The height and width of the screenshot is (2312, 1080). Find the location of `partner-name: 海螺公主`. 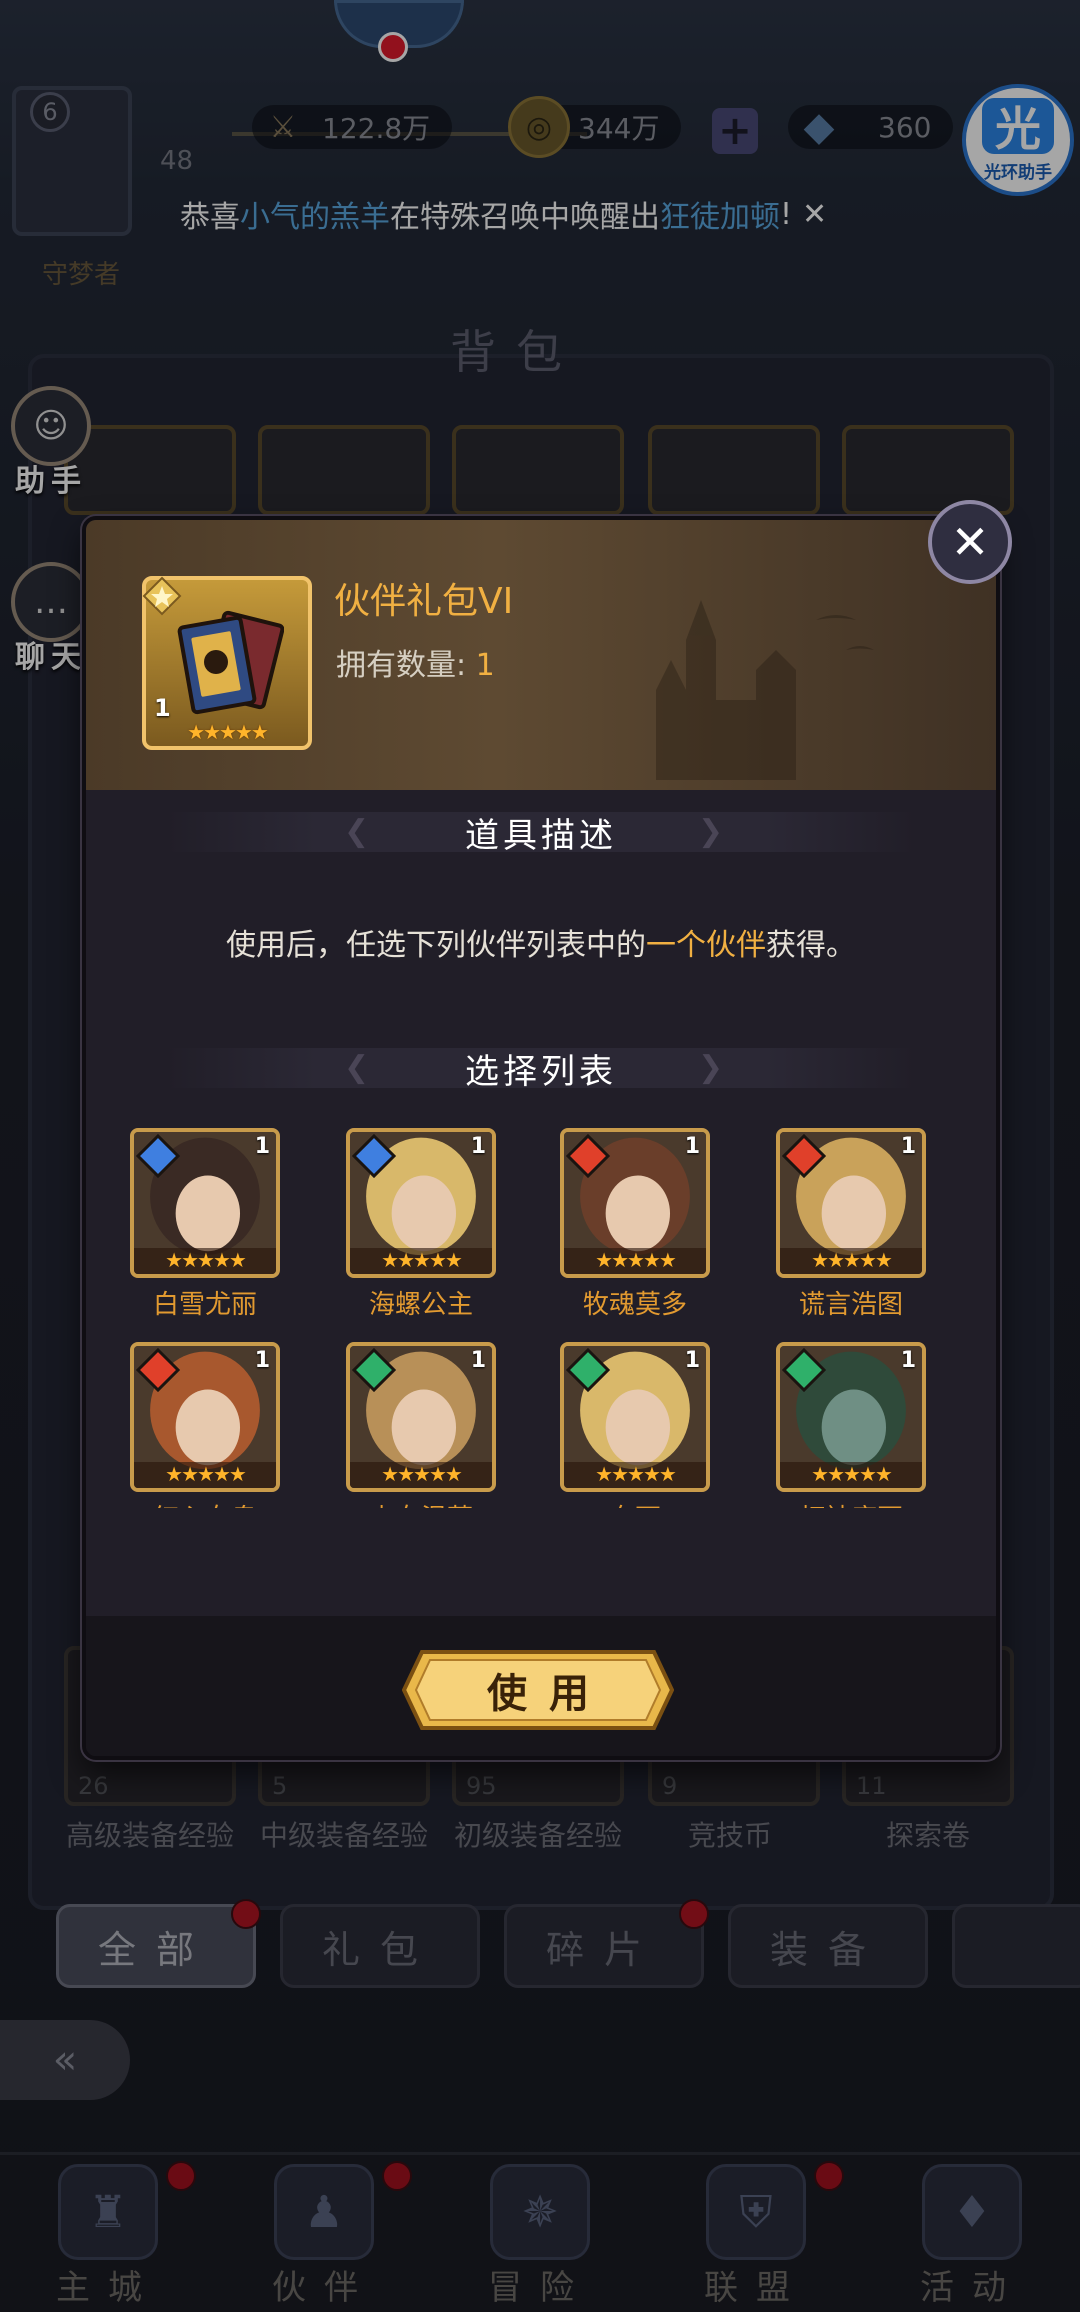

partner-name: 海螺公主 is located at coordinates (420, 1305).